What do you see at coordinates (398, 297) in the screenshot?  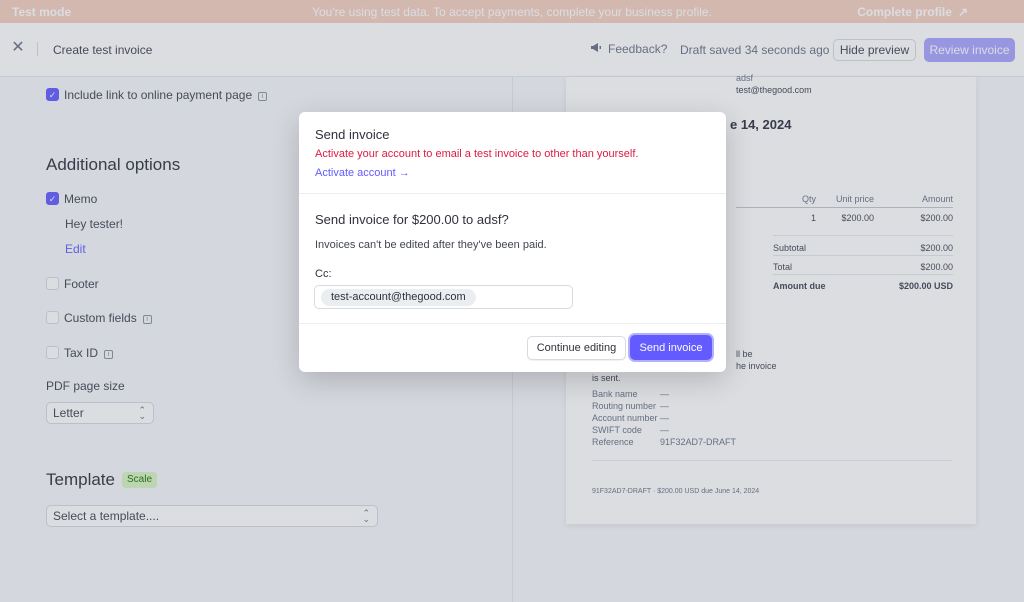 I see `cc-email-chip: test-account@thegood.com` at bounding box center [398, 297].